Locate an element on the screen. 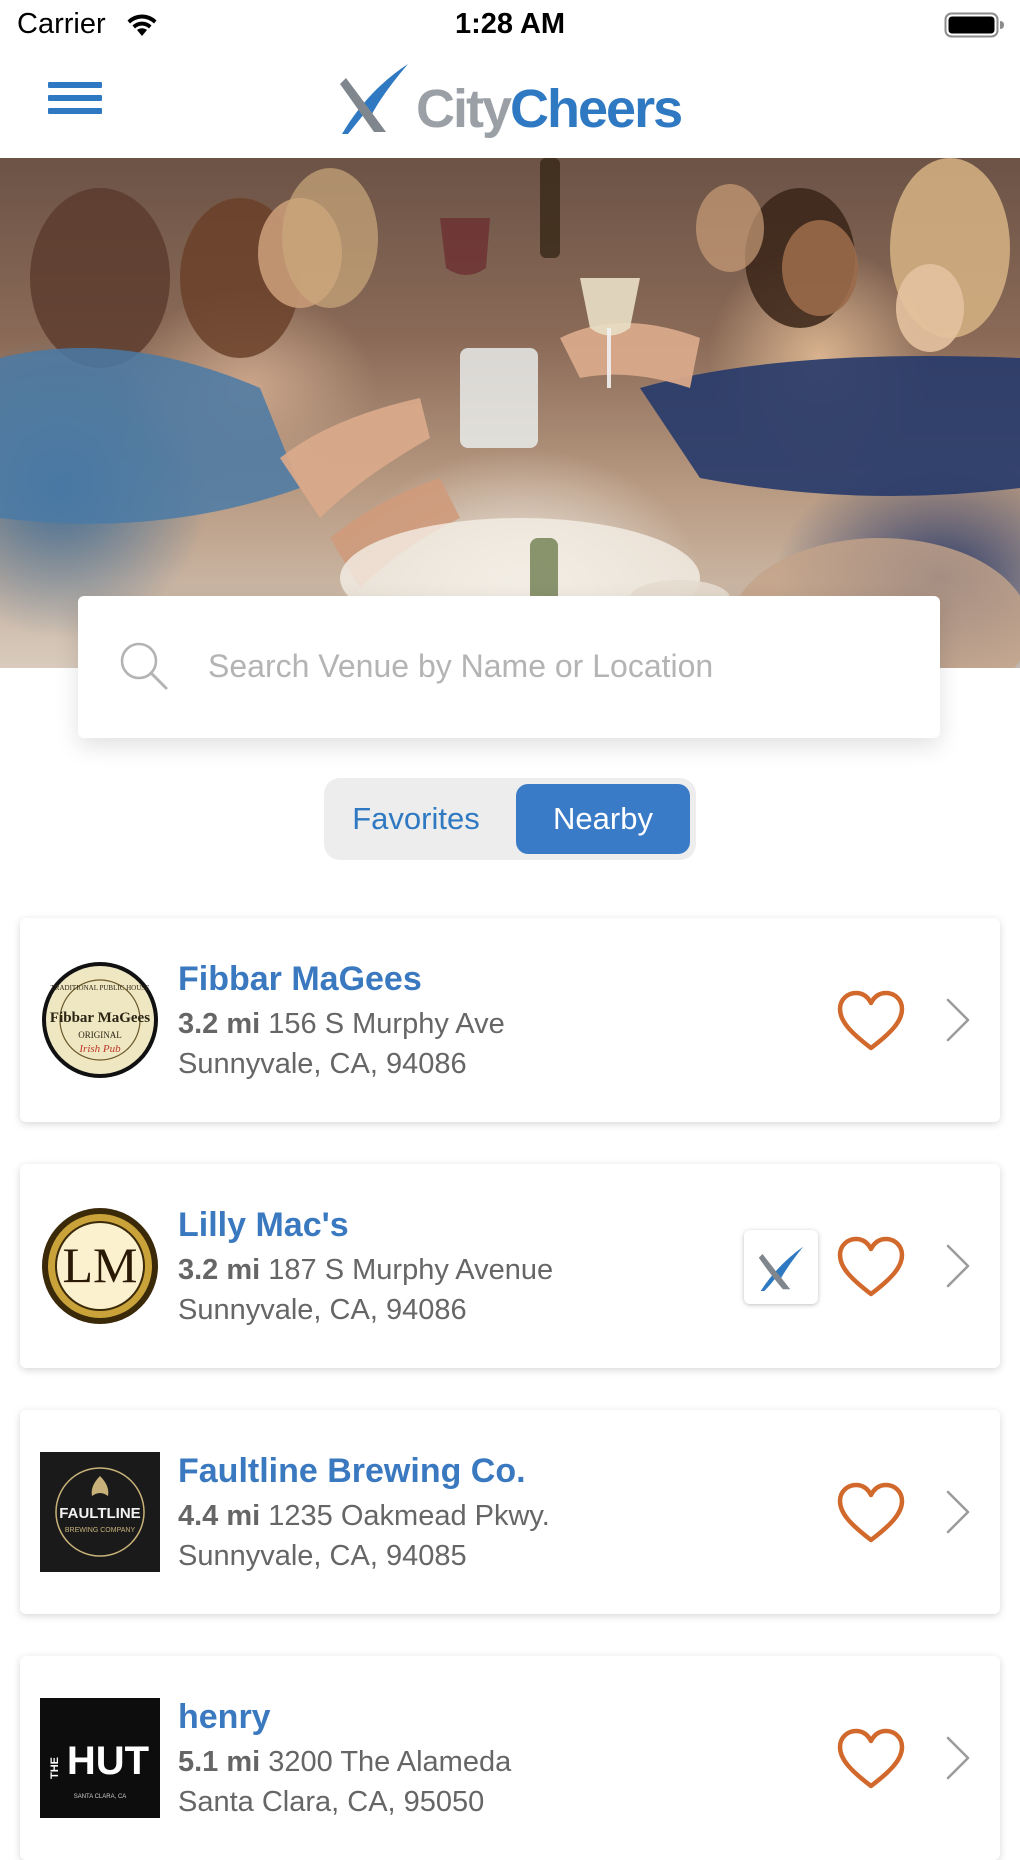 The height and width of the screenshot is (1860, 1020). venue-name: Faultline Brewing Co. is located at coordinates (352, 1471).